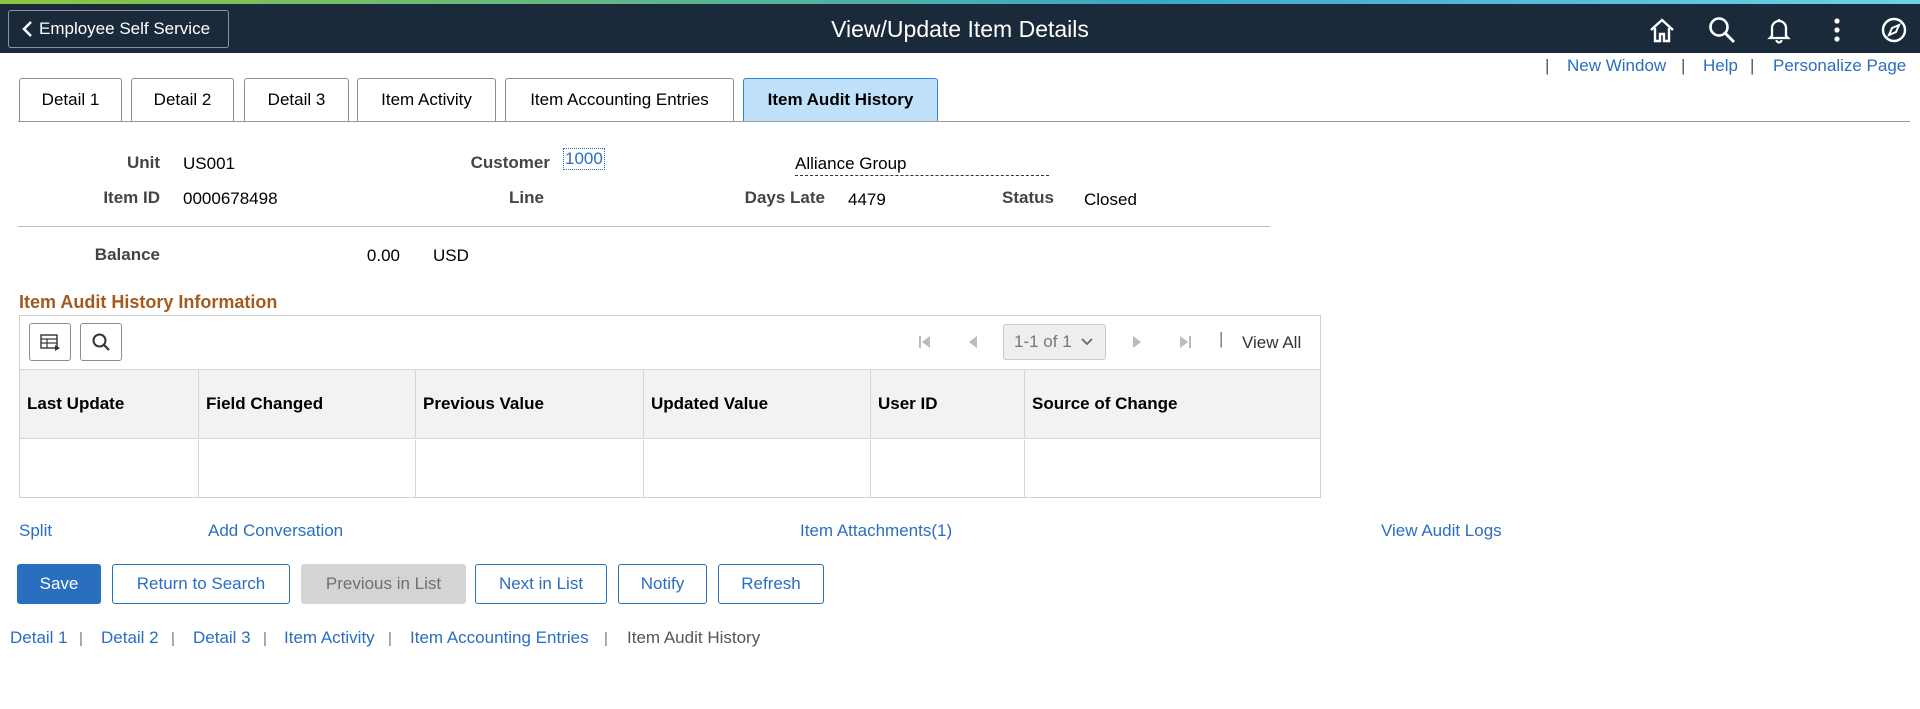  Describe the element at coordinates (131, 197) in the screenshot. I see `item-id-label: Item ID` at that location.